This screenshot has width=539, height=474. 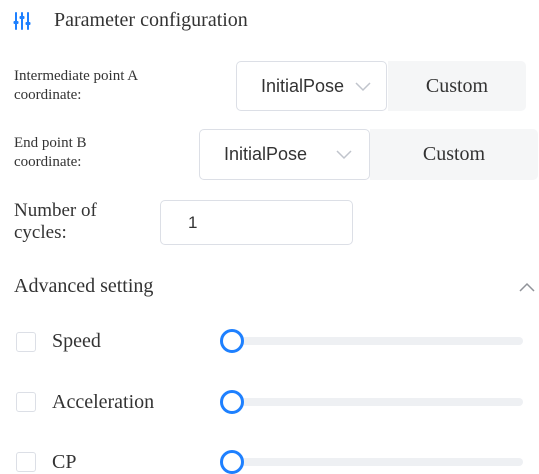 What do you see at coordinates (50, 153) in the screenshot?
I see `point-b-label: End point B coordinate:` at bounding box center [50, 153].